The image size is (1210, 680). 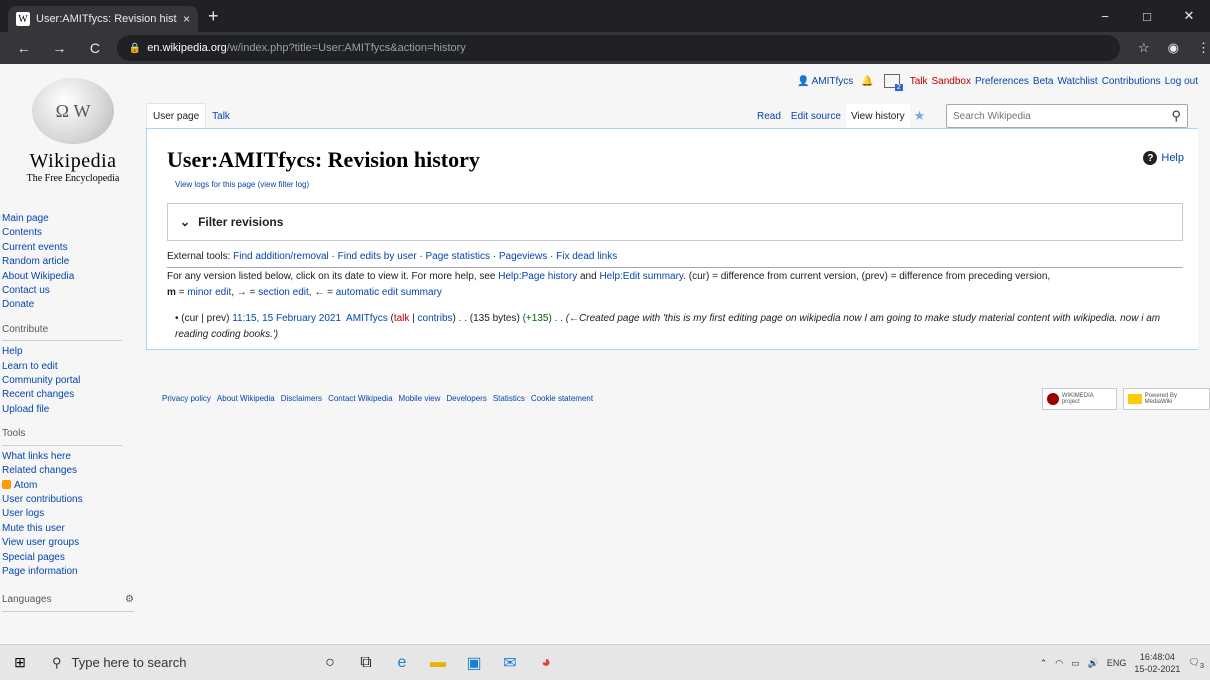 What do you see at coordinates (457, 256) in the screenshot?
I see `page-statistics-link: Page statistics` at bounding box center [457, 256].